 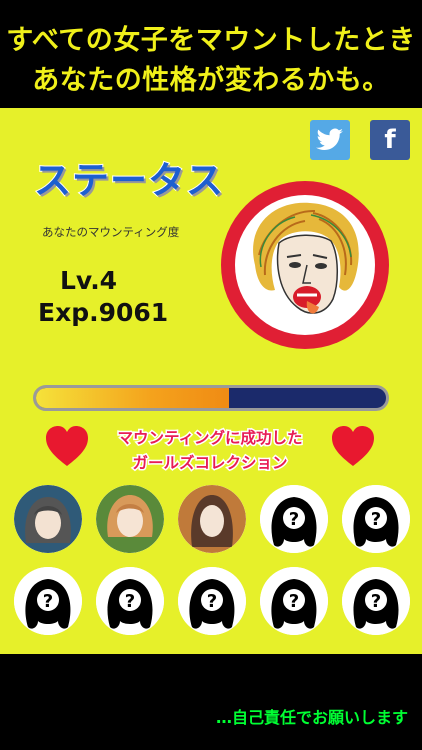 I want to click on promo-header: すべての女子をマウントしたとき あなたの性格が変わるかも。, so click(x=211, y=54).